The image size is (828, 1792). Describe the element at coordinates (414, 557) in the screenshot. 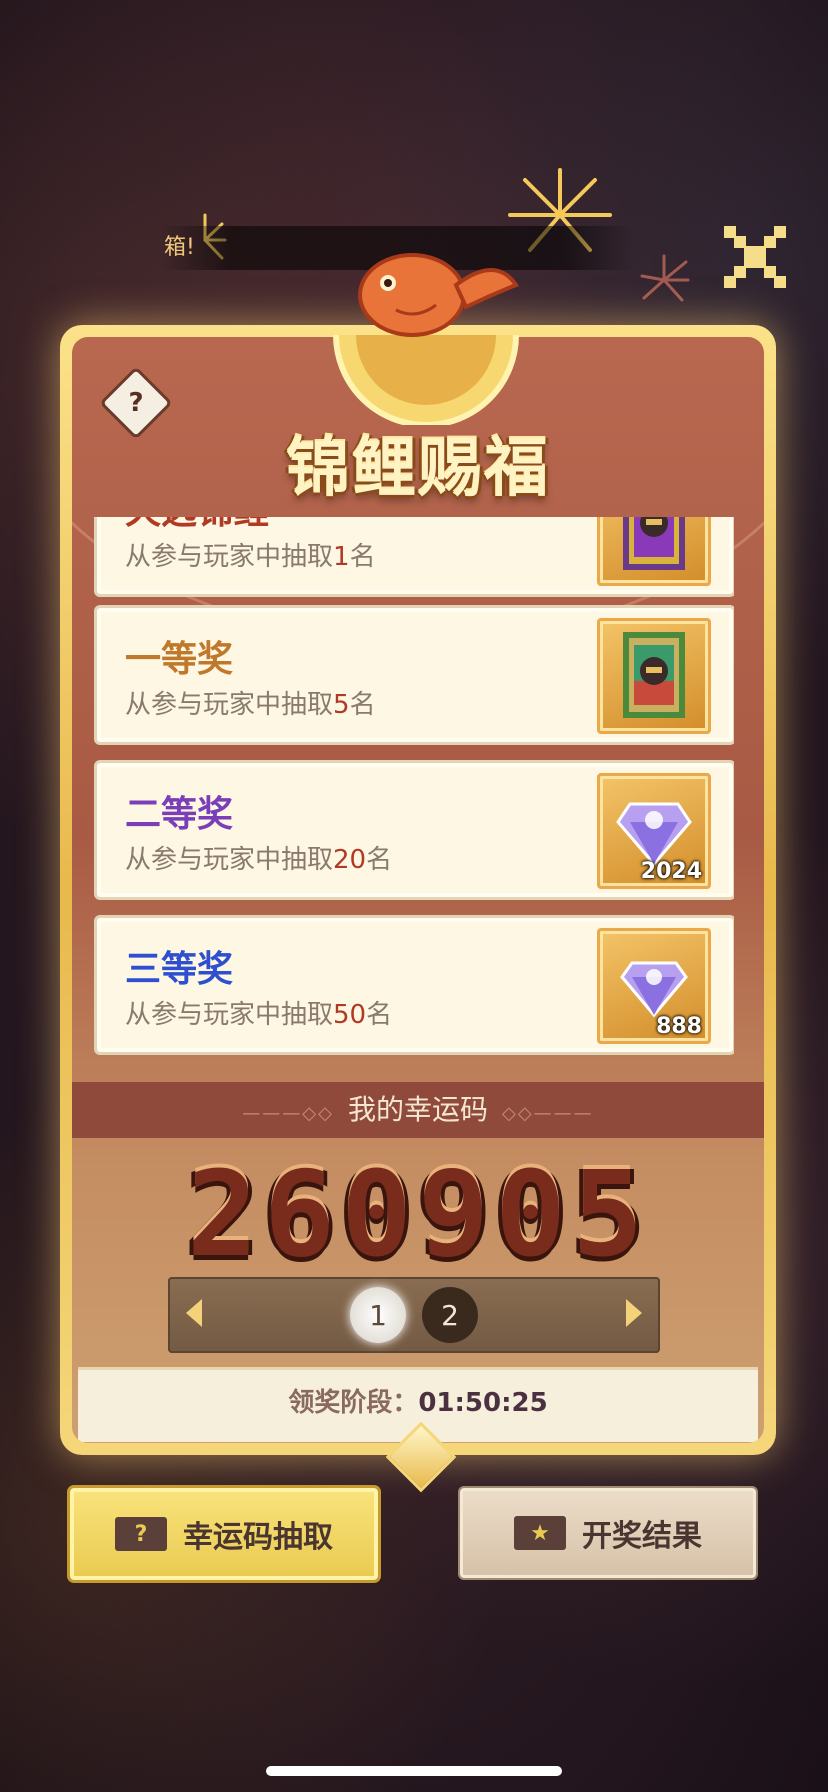

I see `prize-card-koi: 天选锦鲤 从参与玩家中抽取1名` at that location.